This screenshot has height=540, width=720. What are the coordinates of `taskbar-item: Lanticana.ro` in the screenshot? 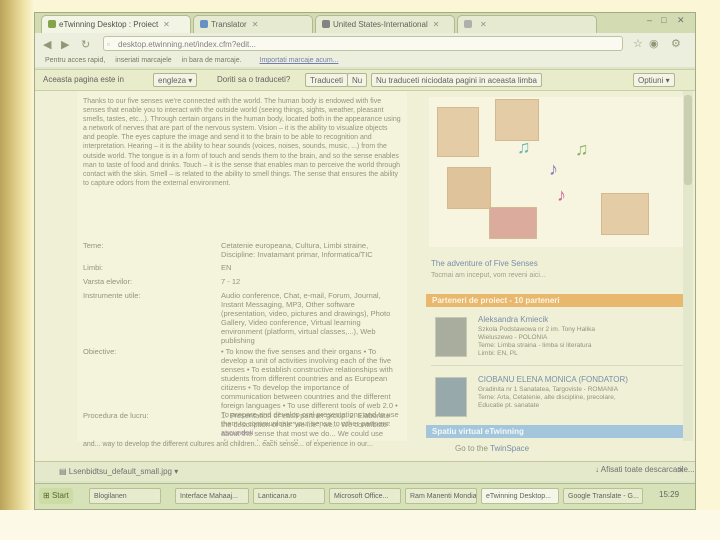 It's located at (289, 496).